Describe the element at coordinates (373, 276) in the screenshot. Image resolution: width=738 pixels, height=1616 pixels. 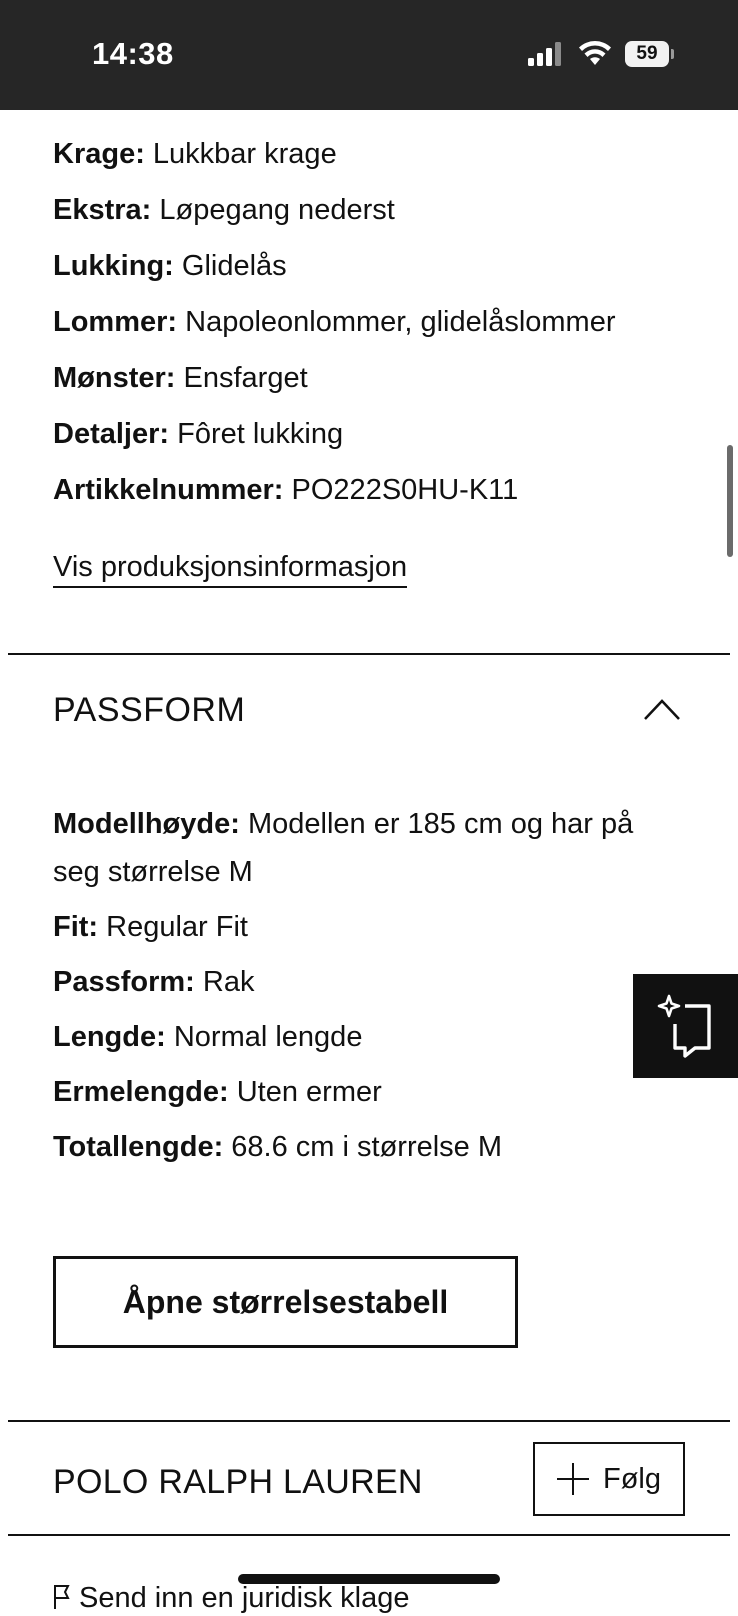
I see `spec-row-closure: Lukking: Glidelås` at that location.